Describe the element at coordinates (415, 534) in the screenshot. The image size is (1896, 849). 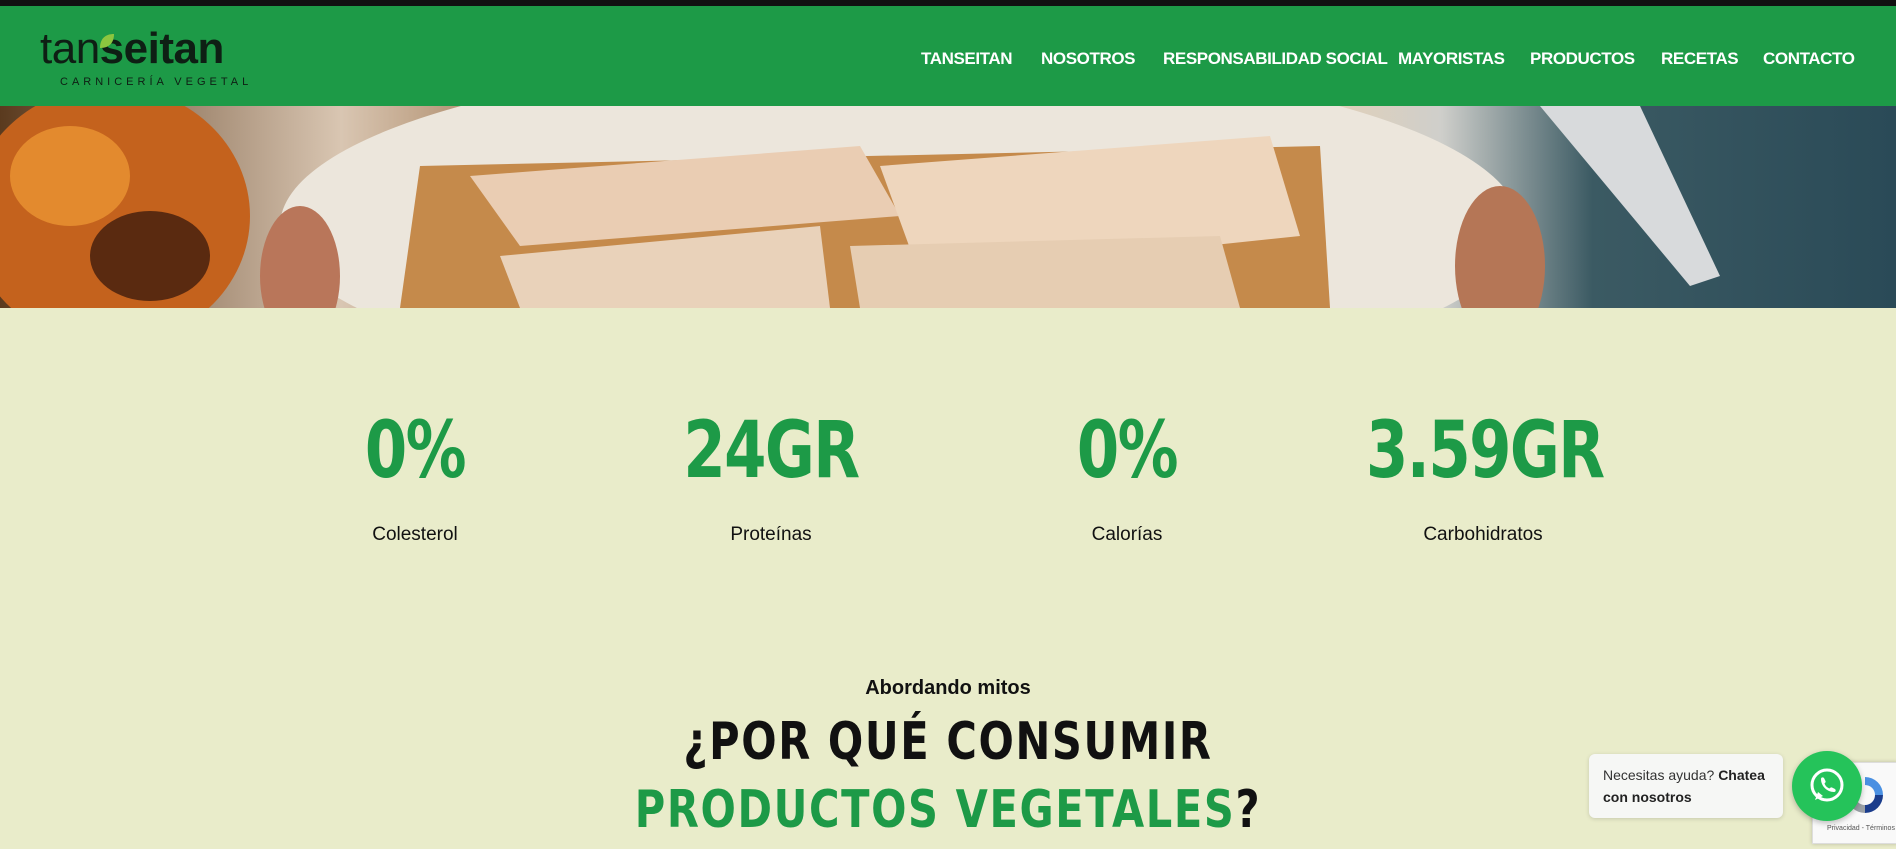
I see `stat-label: Colesterol` at that location.